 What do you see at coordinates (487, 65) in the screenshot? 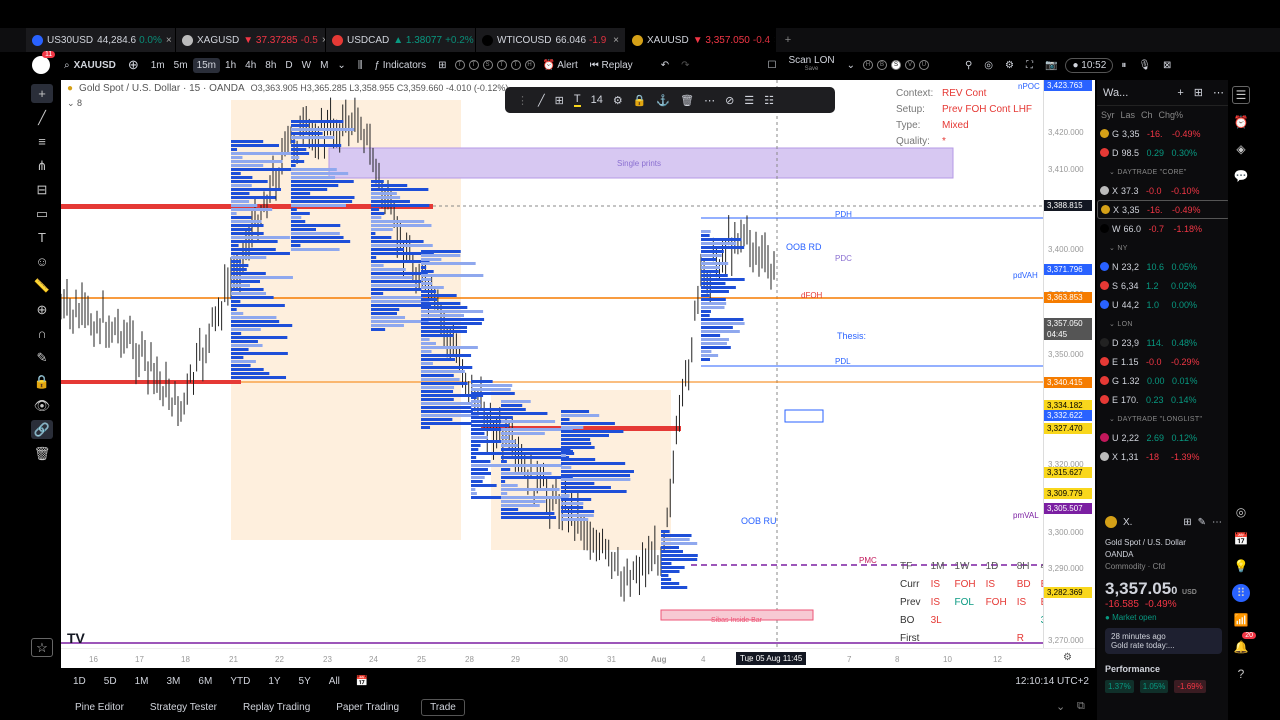
I see `session-letter-s-icon: S` at bounding box center [487, 65].